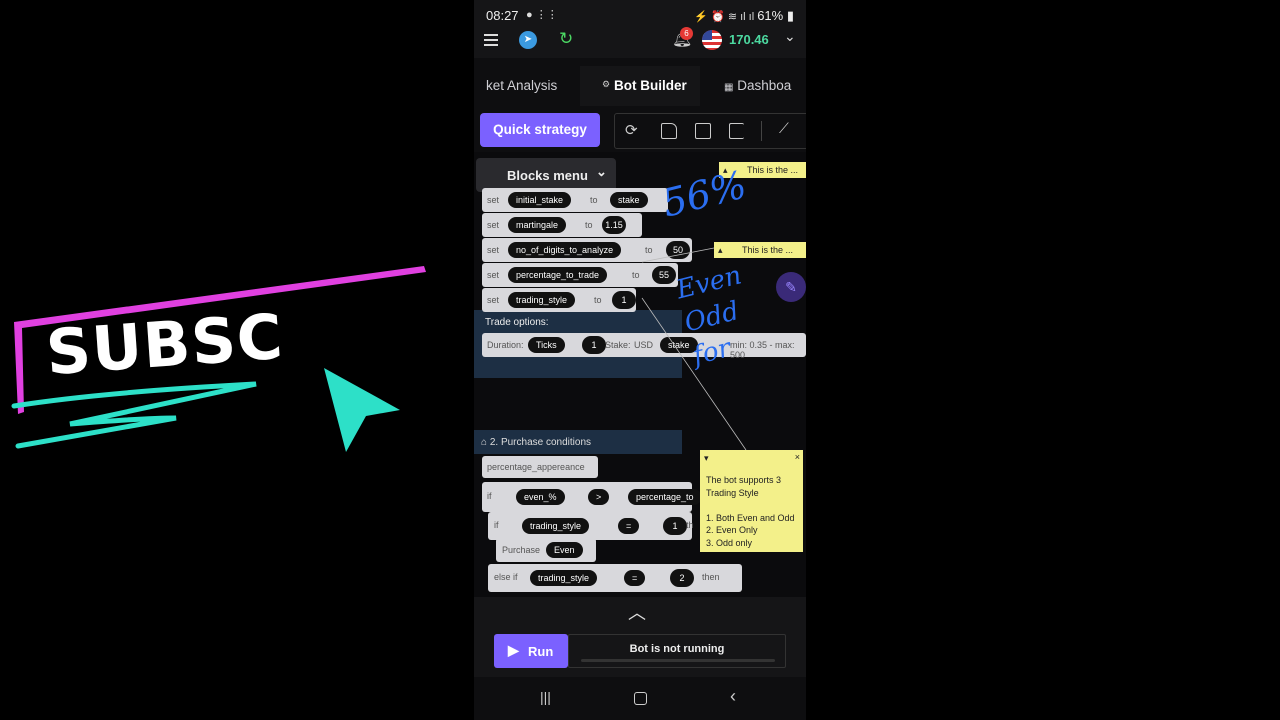 This screenshot has width=1280, height=720. What do you see at coordinates (491, 40) in the screenshot?
I see `menu-icon` at bounding box center [491, 40].